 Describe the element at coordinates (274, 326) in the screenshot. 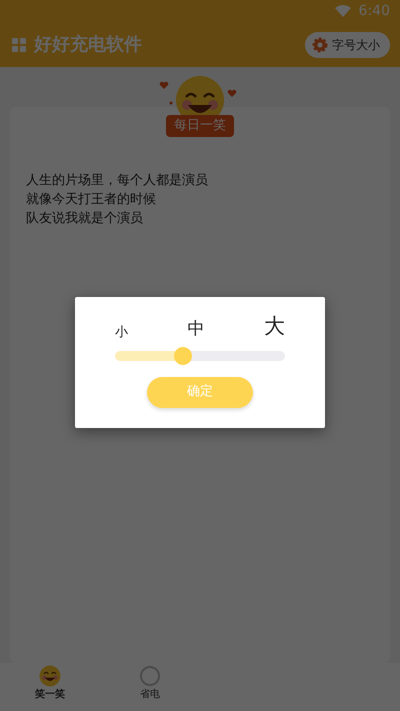

I see `size-option: 大` at that location.